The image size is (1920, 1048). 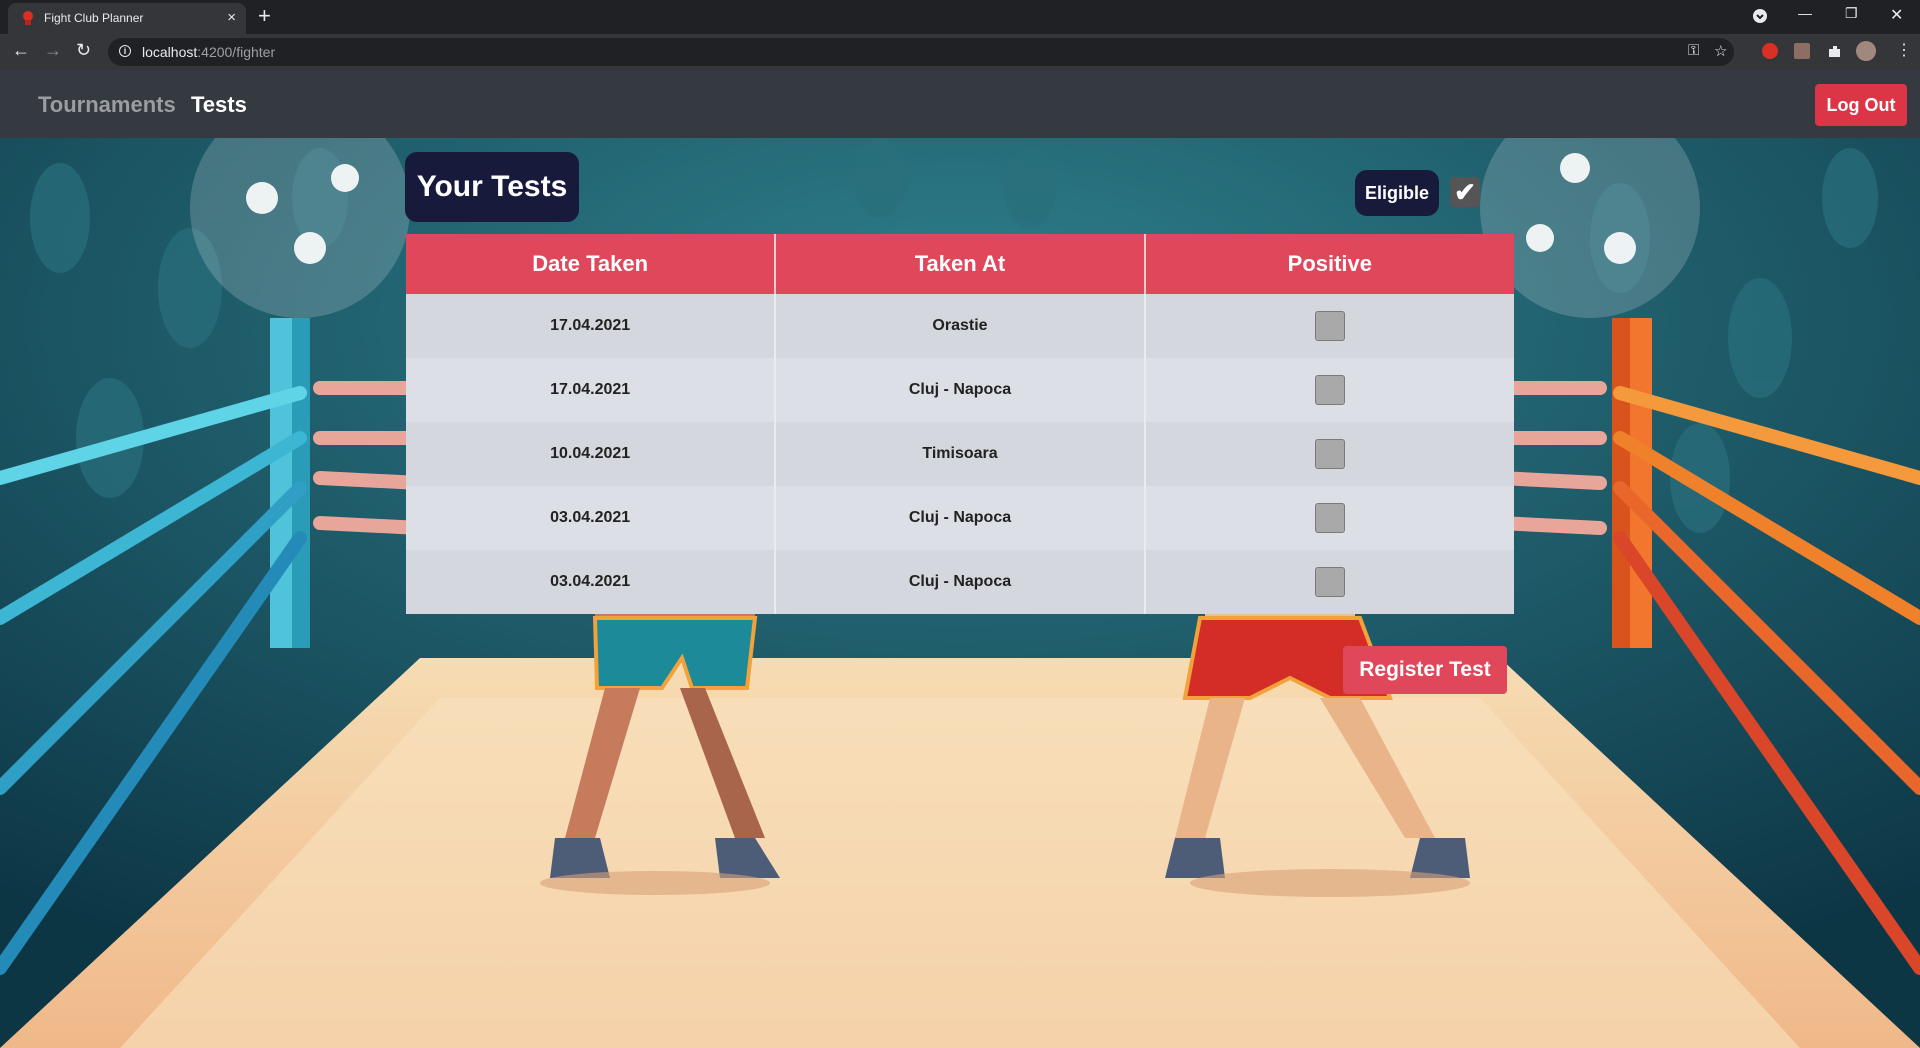 I want to click on browser-tab: Fight Club Planner ×, so click(x=127, y=18).